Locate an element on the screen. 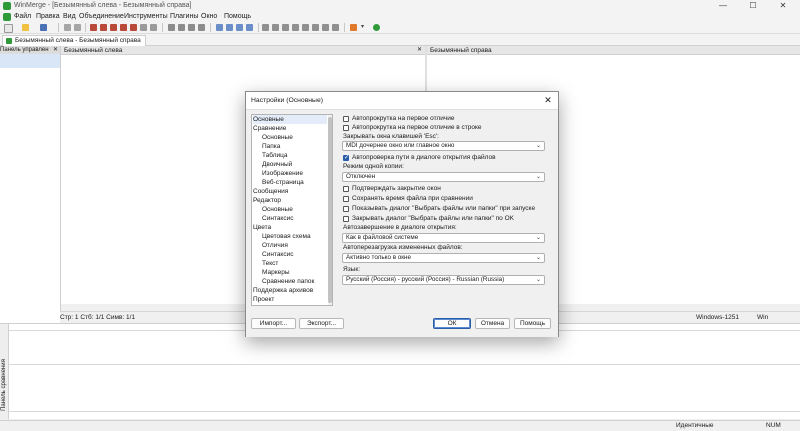 The image size is (800, 431). new-icon is located at coordinates (8, 28).